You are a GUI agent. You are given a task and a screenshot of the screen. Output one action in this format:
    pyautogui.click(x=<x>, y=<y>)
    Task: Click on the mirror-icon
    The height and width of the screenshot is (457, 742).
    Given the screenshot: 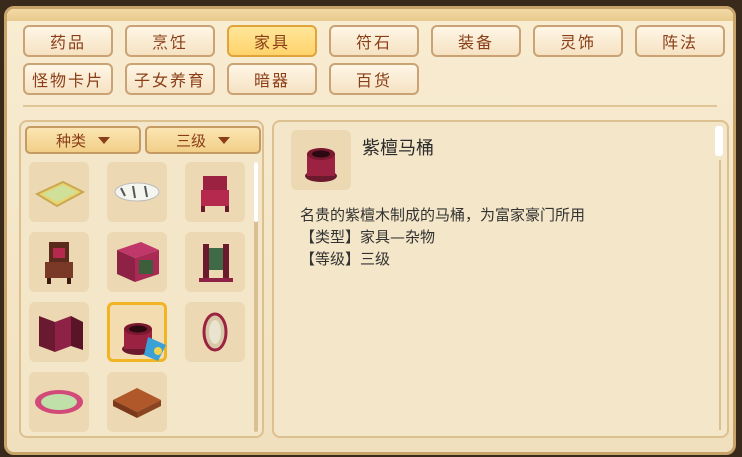 What is the action you would take?
    pyautogui.click(x=215, y=332)
    